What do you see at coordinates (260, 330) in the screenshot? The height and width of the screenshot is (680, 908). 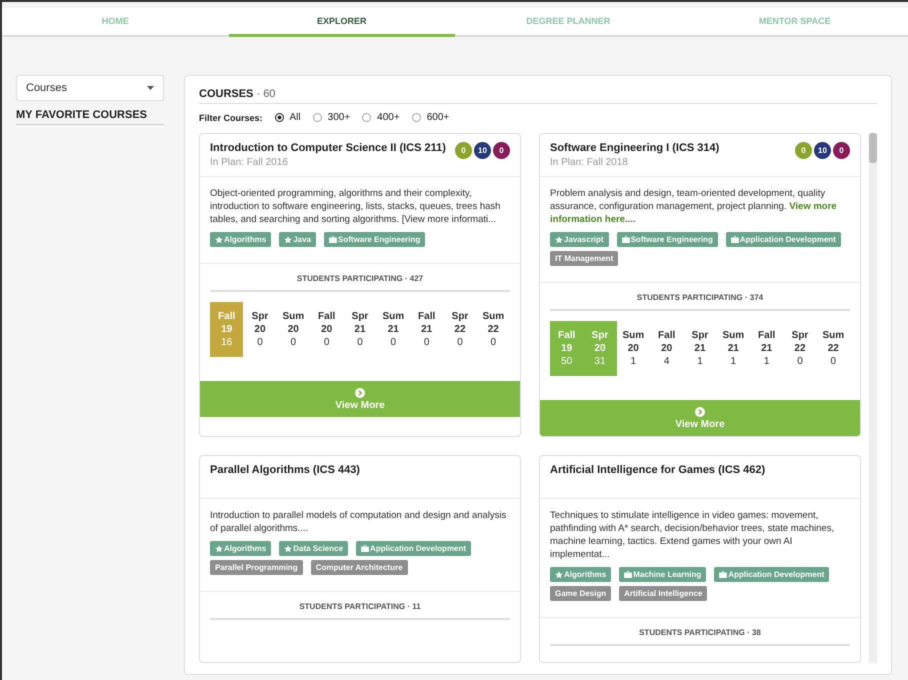 I see `semester-cell-text: Spr 20 0` at bounding box center [260, 330].